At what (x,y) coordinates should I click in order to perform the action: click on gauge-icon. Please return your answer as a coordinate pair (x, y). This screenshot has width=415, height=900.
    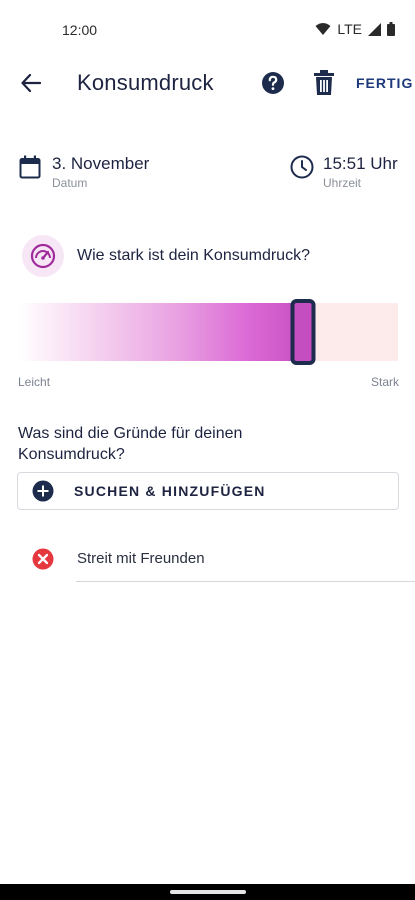
    Looking at the image, I should click on (43, 256).